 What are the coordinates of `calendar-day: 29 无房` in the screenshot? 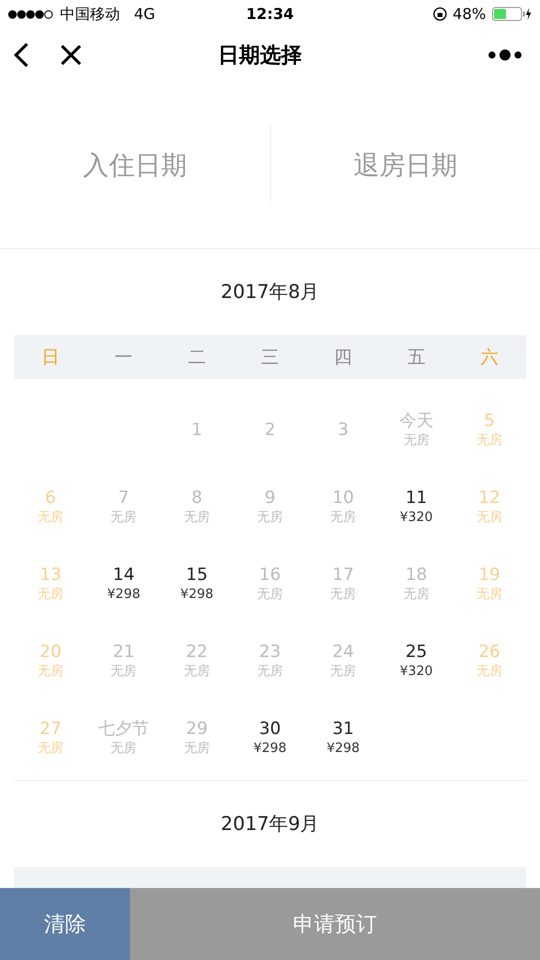 It's located at (197, 737).